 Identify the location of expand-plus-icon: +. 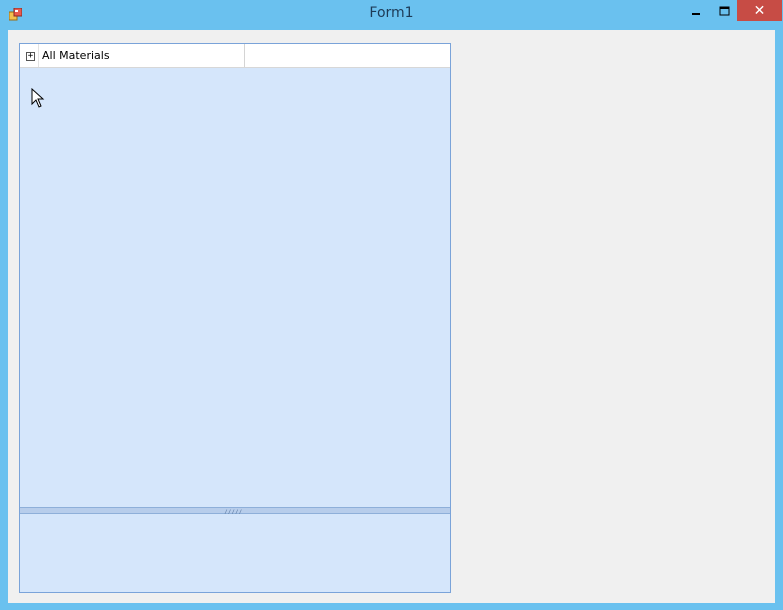
(30, 56).